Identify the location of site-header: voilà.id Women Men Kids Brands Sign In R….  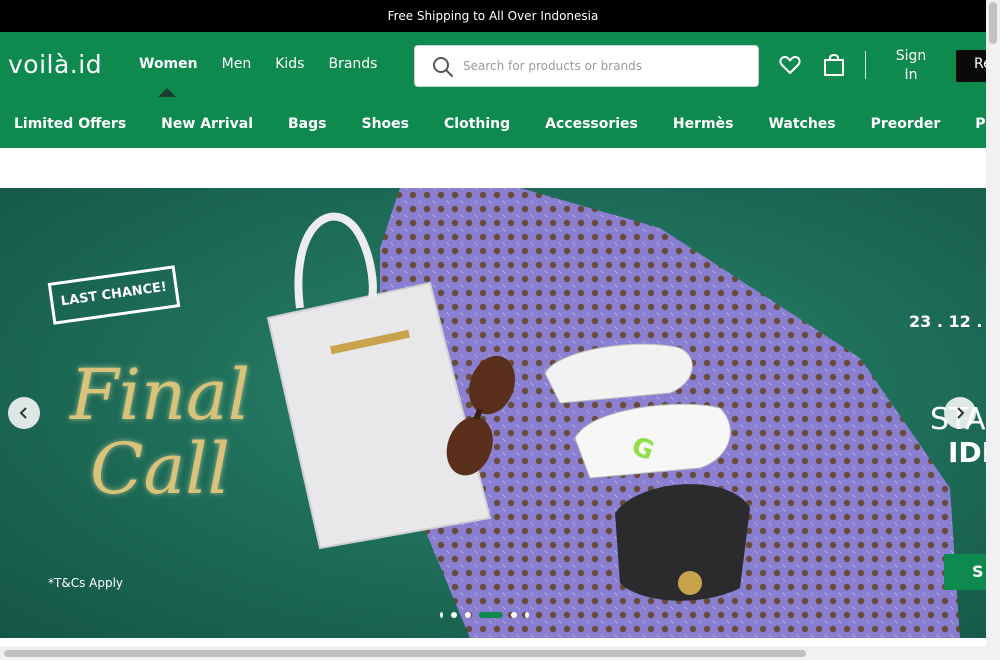
(500, 66).